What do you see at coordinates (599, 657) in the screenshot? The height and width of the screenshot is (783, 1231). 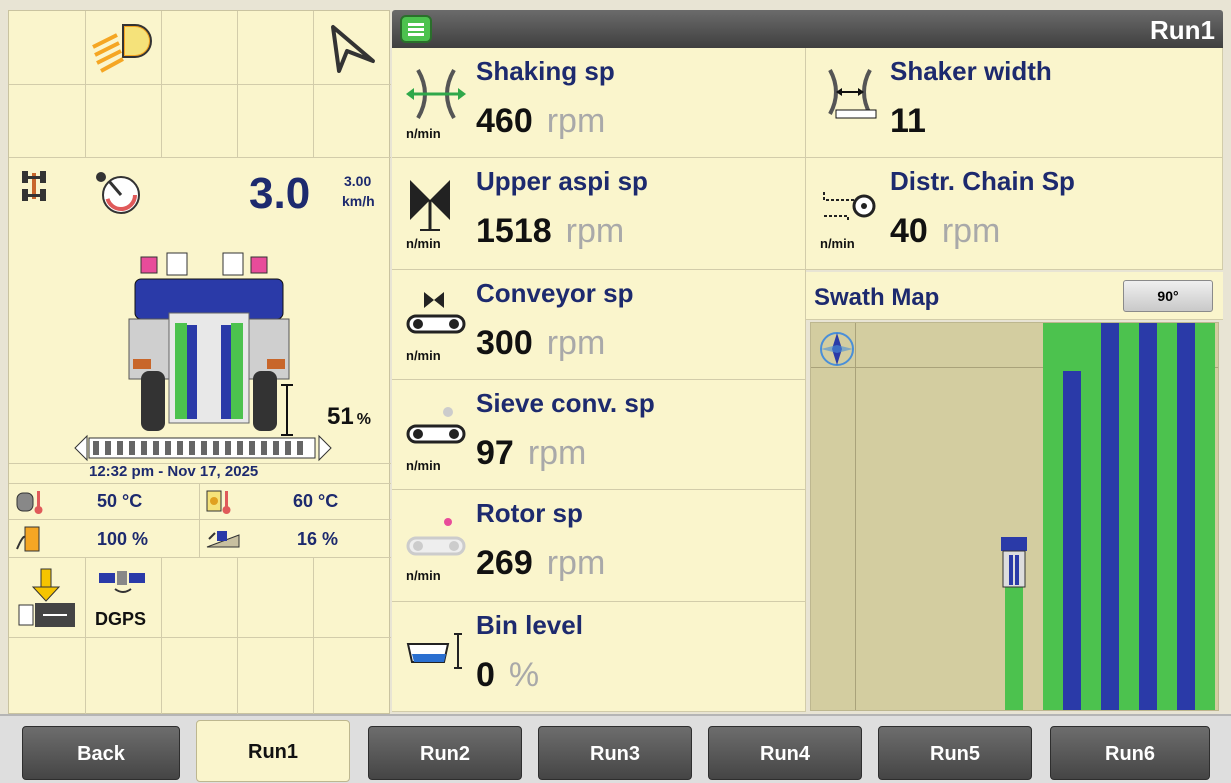 I see `tile-bin-level: Bin level 0%` at bounding box center [599, 657].